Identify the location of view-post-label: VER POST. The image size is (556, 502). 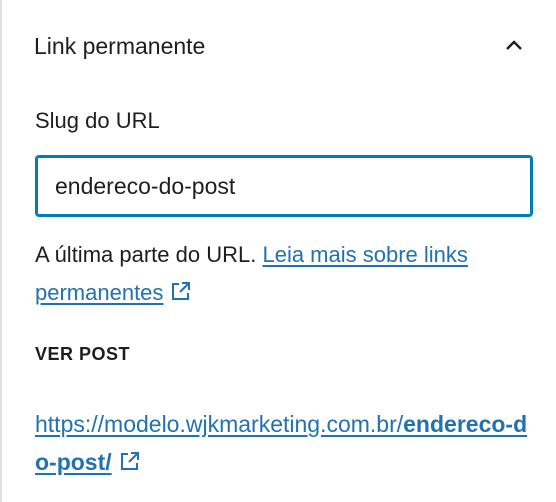
(83, 354).